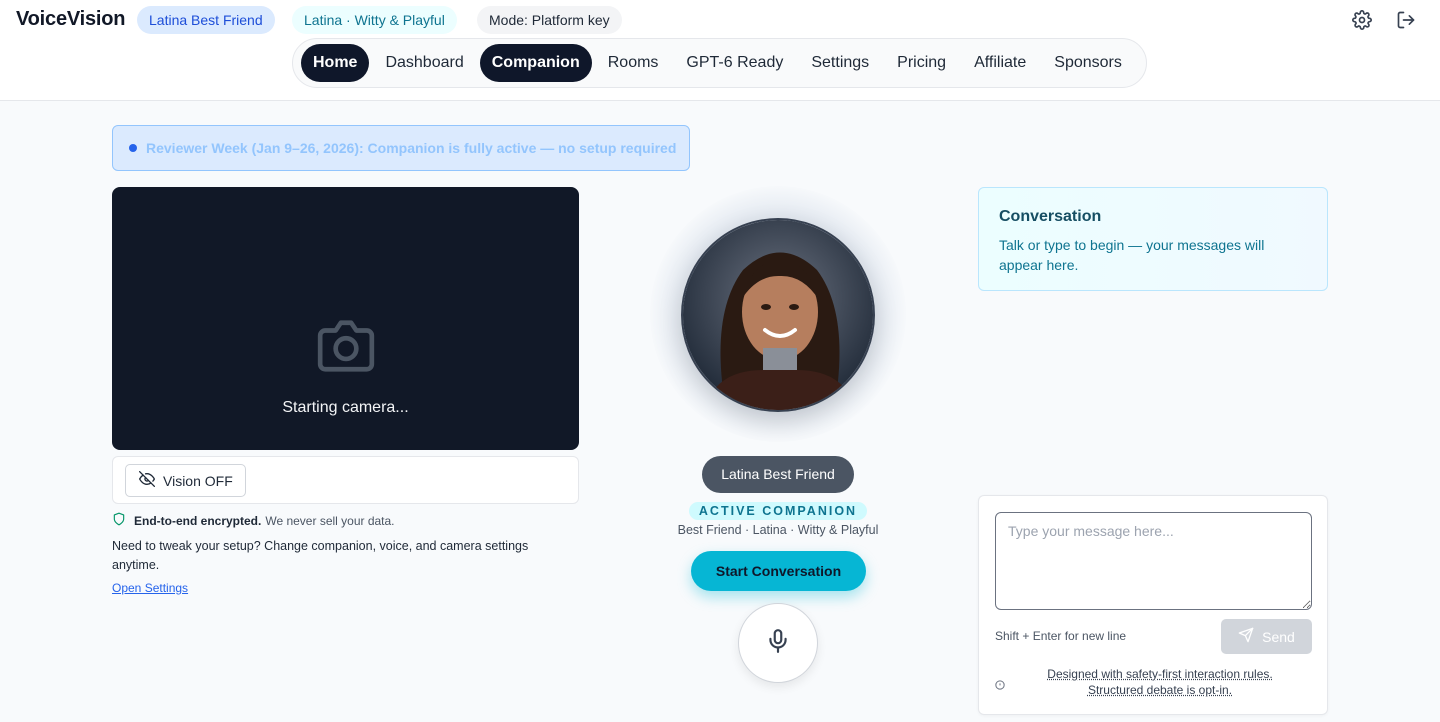  I want to click on encryption-text: We never sell your data., so click(330, 520).